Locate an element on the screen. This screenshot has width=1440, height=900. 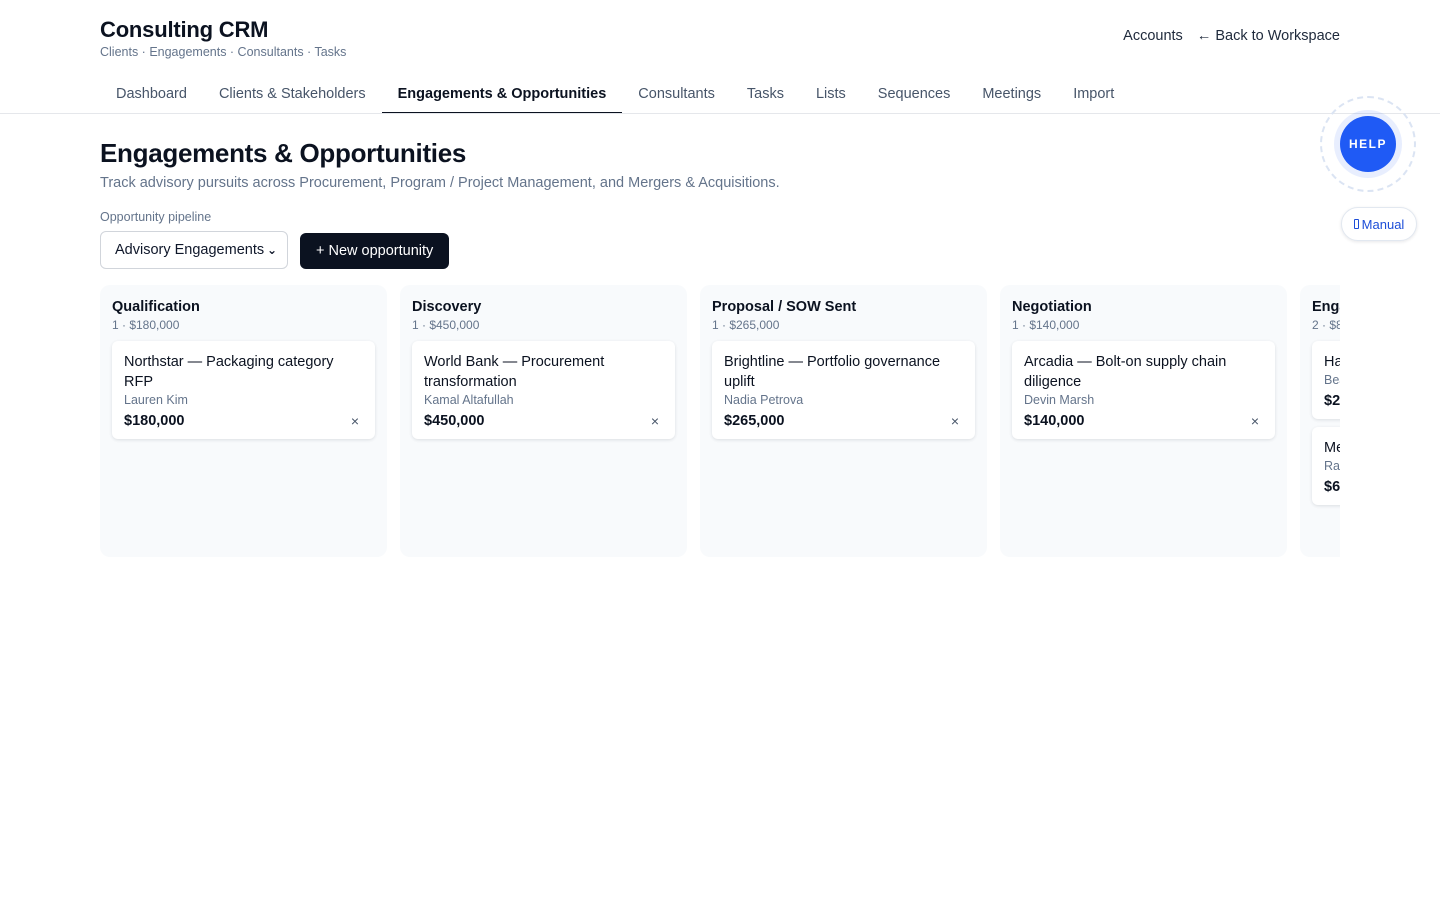
page-title: Engagements & Opportunities is located at coordinates (283, 153).